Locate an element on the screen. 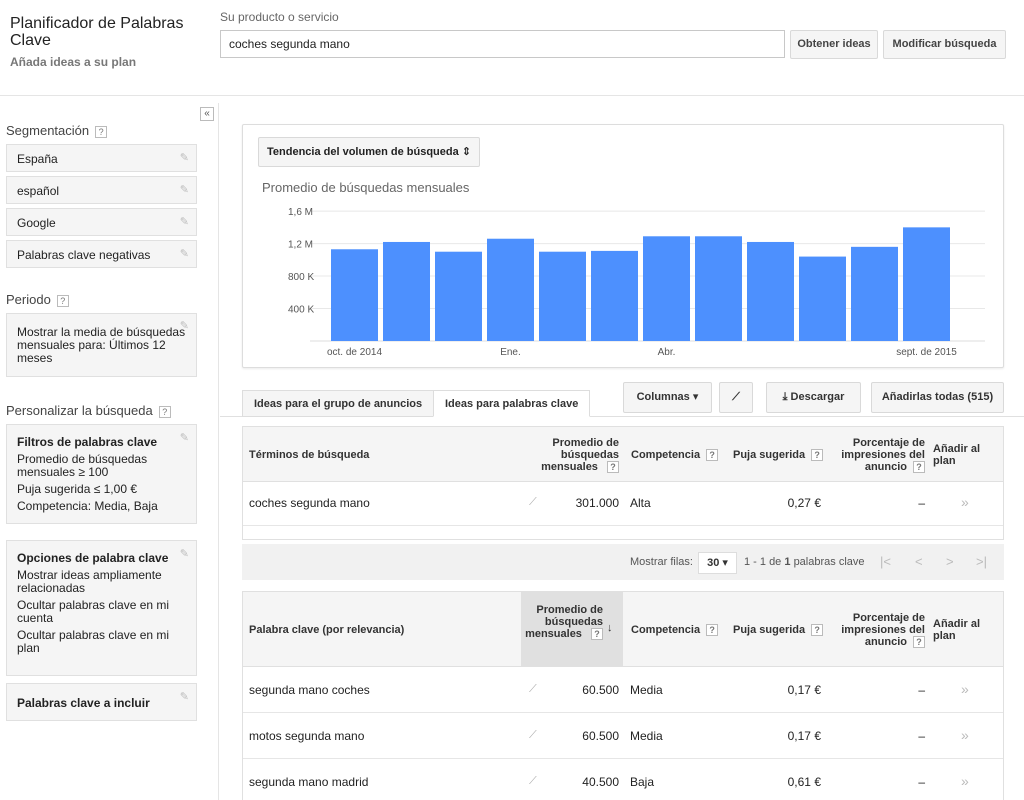 This screenshot has width=1024, height=800. prev-page-icon: < is located at coordinates (919, 561).